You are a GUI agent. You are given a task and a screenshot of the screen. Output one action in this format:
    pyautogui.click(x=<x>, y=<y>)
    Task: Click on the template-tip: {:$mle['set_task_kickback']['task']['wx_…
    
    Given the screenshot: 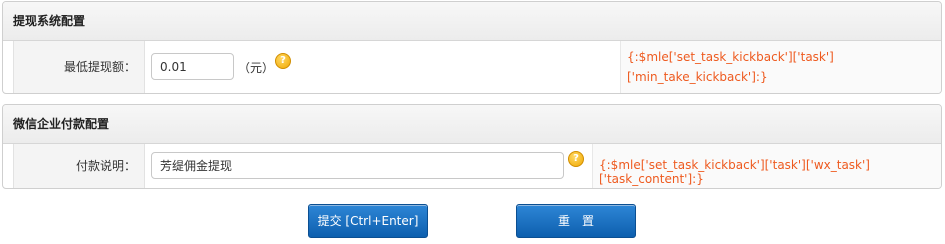 What is the action you would take?
    pyautogui.click(x=766, y=166)
    